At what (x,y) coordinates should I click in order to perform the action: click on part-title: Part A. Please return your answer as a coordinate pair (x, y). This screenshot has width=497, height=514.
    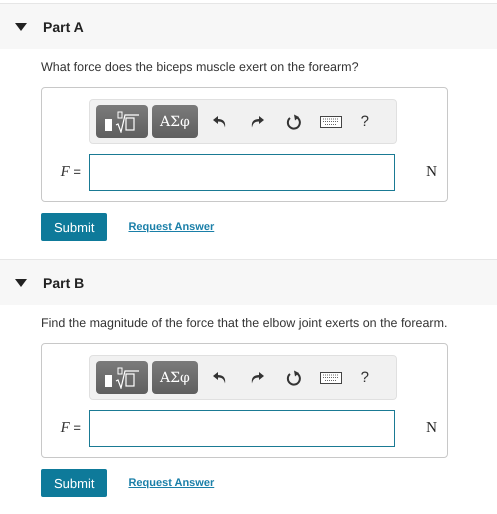
    Looking at the image, I should click on (63, 26).